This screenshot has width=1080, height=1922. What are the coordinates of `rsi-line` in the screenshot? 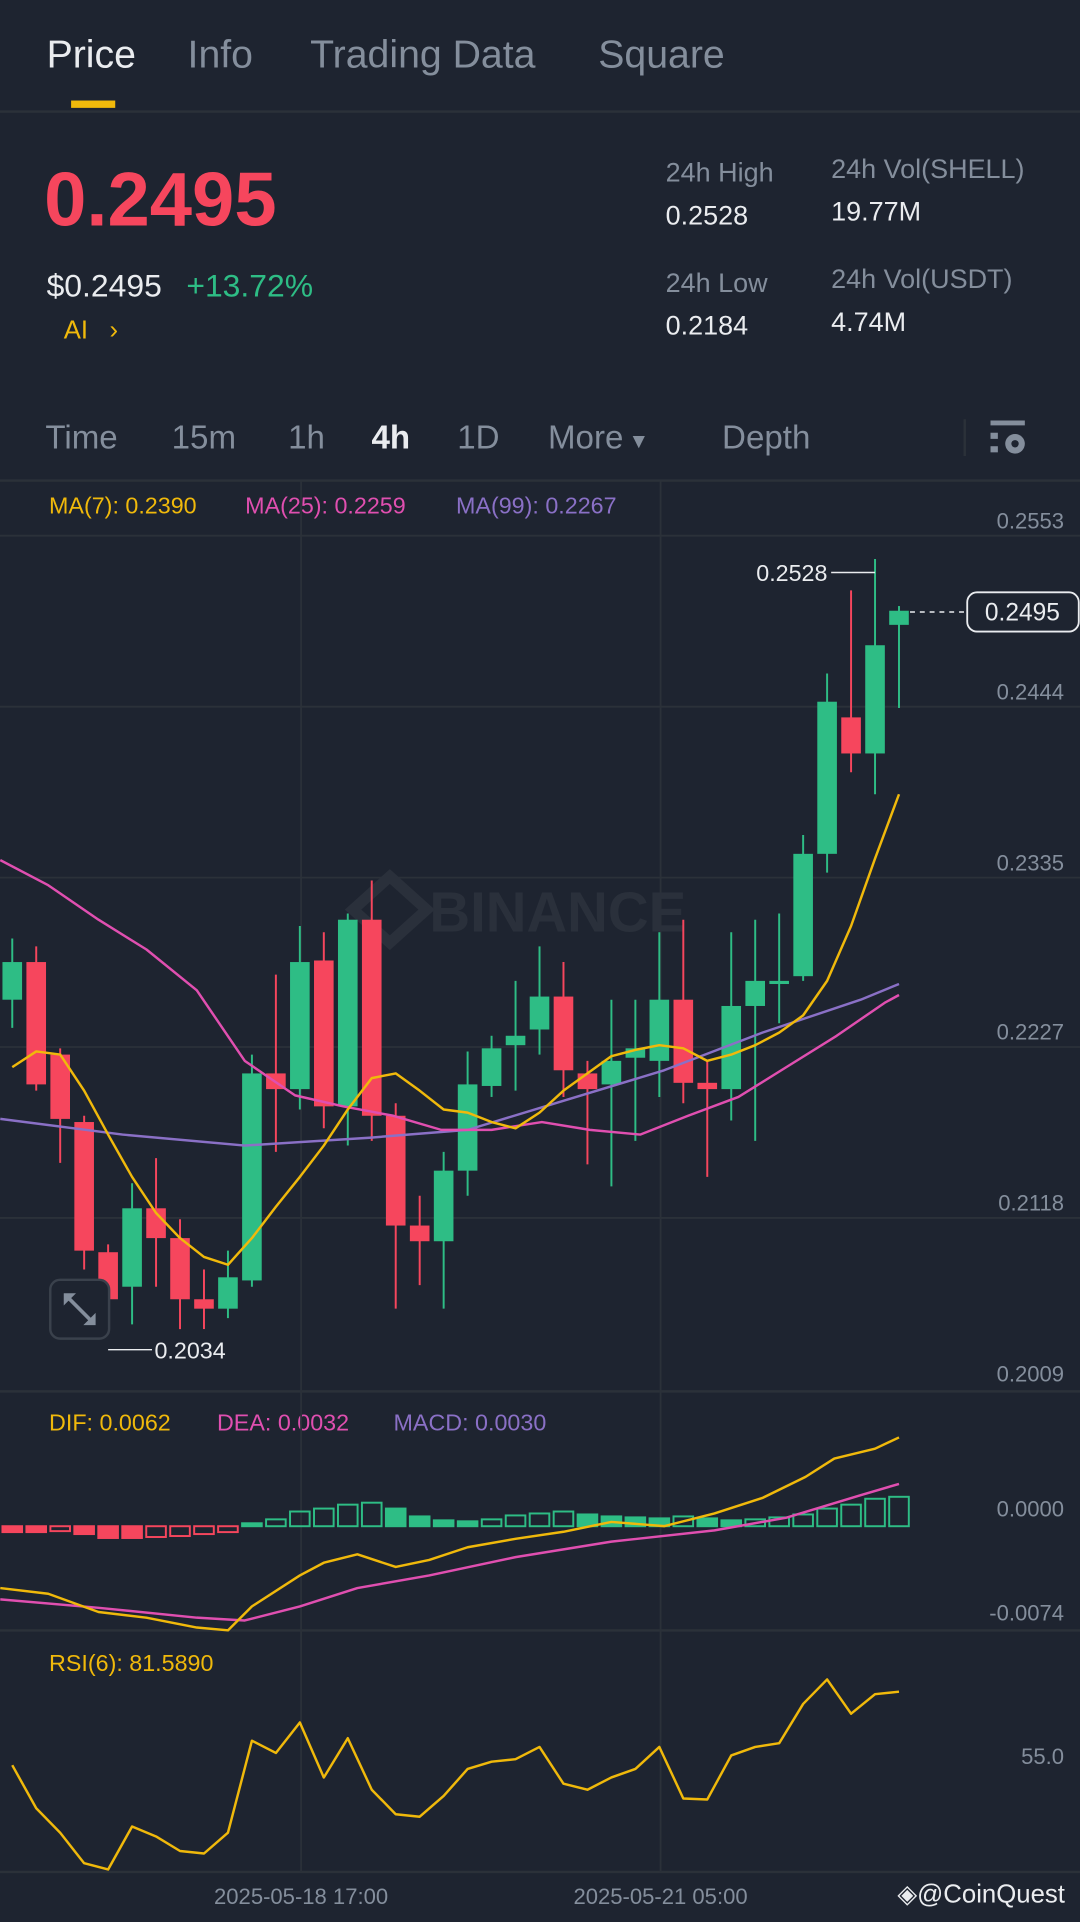 It's located at (455, 1774).